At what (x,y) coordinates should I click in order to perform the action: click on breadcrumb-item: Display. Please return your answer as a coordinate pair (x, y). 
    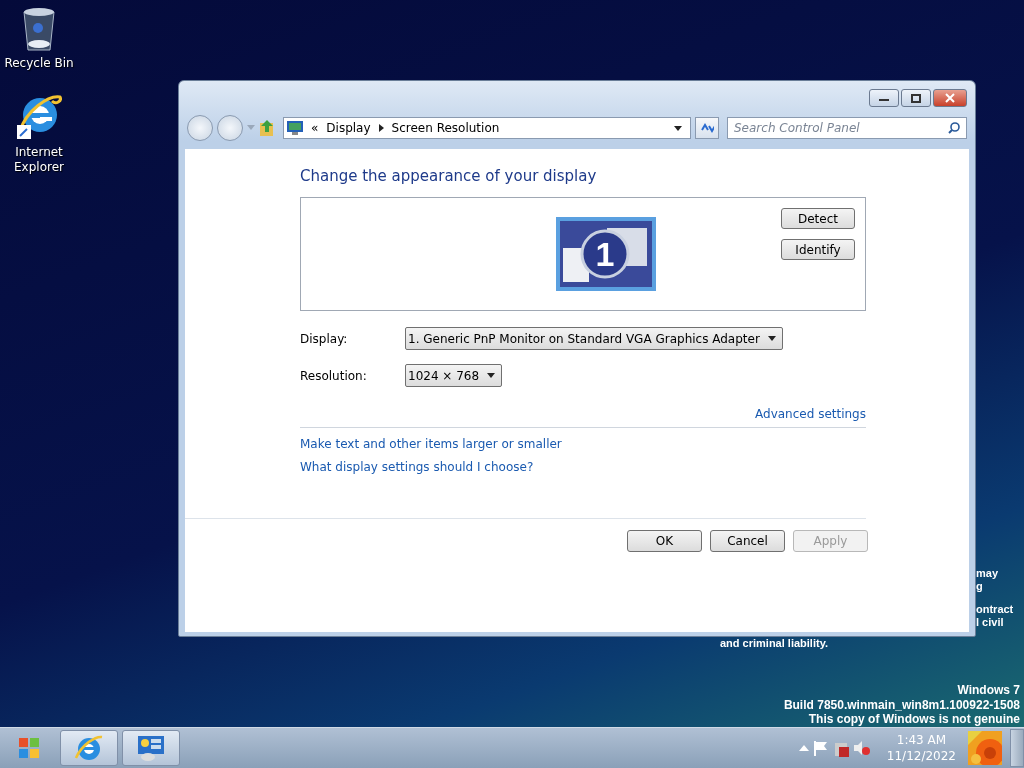
    Looking at the image, I should click on (348, 128).